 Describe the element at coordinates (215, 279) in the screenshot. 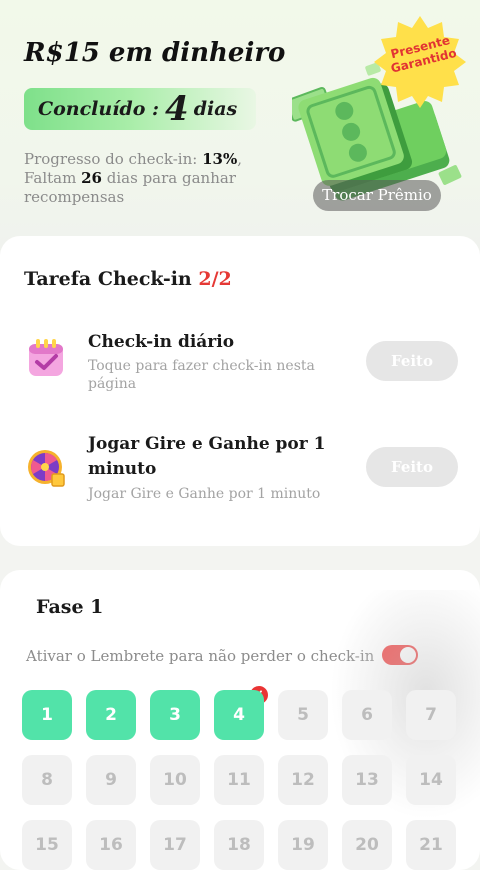

I see `checkin-tasks-count: 2/2` at that location.